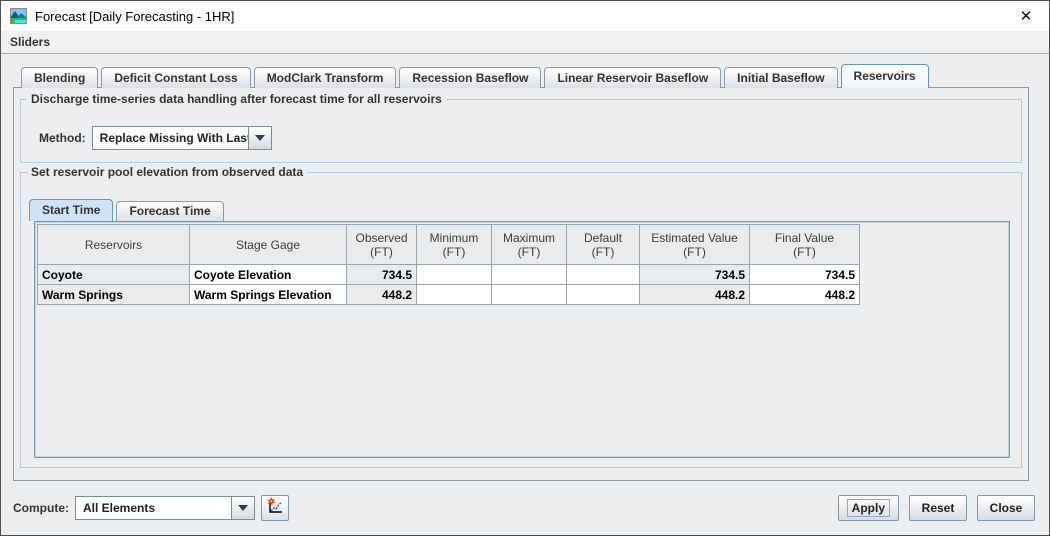 The width and height of the screenshot is (1050, 536). Describe the element at coordinates (529, 244) in the screenshot. I see `col-header-maximum: Maximum (FT)` at that location.